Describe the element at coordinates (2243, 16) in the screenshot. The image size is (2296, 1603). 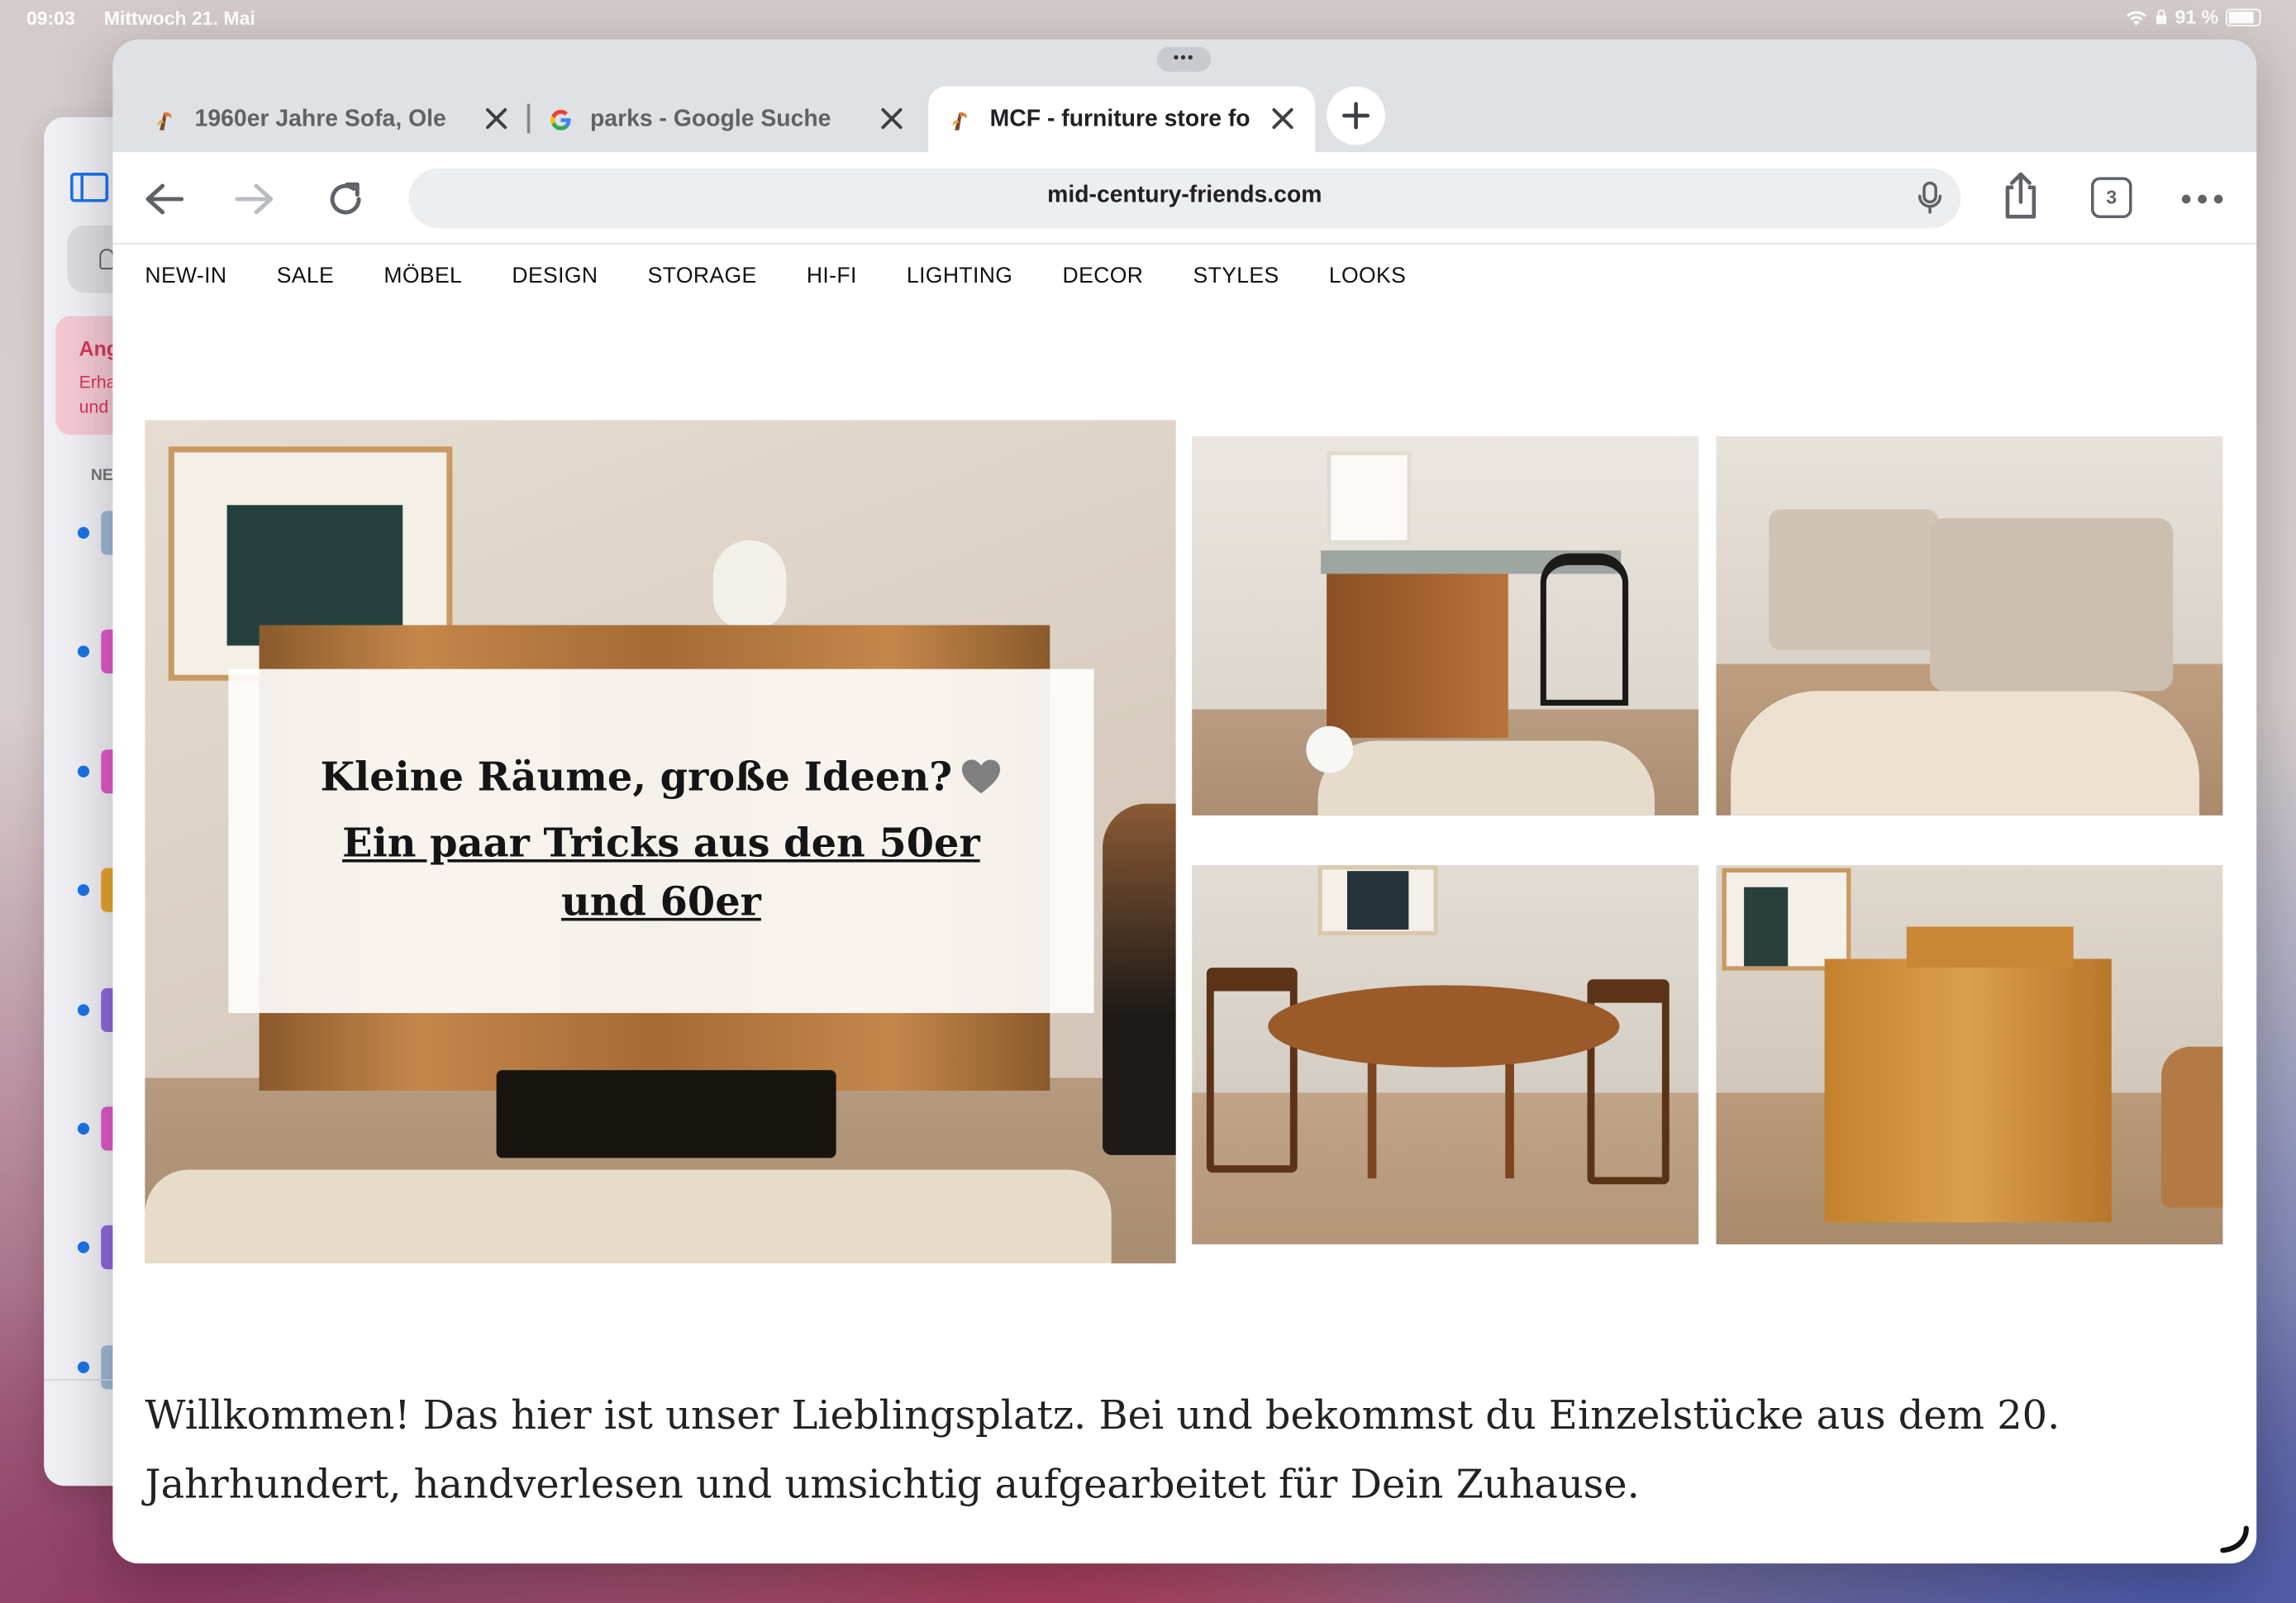
I see `battery-icon` at that location.